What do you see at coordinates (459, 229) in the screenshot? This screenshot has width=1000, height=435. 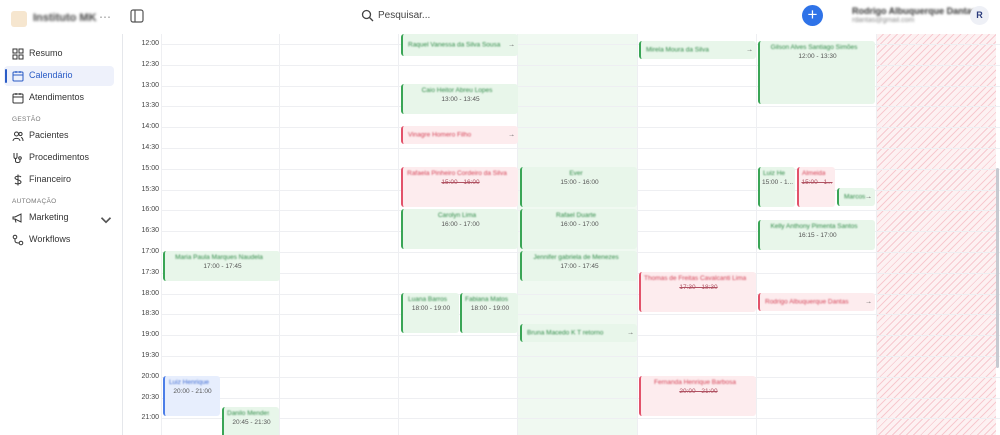 I see `appointment-event: Carolyn Lima 16:00 - 17:00` at bounding box center [459, 229].